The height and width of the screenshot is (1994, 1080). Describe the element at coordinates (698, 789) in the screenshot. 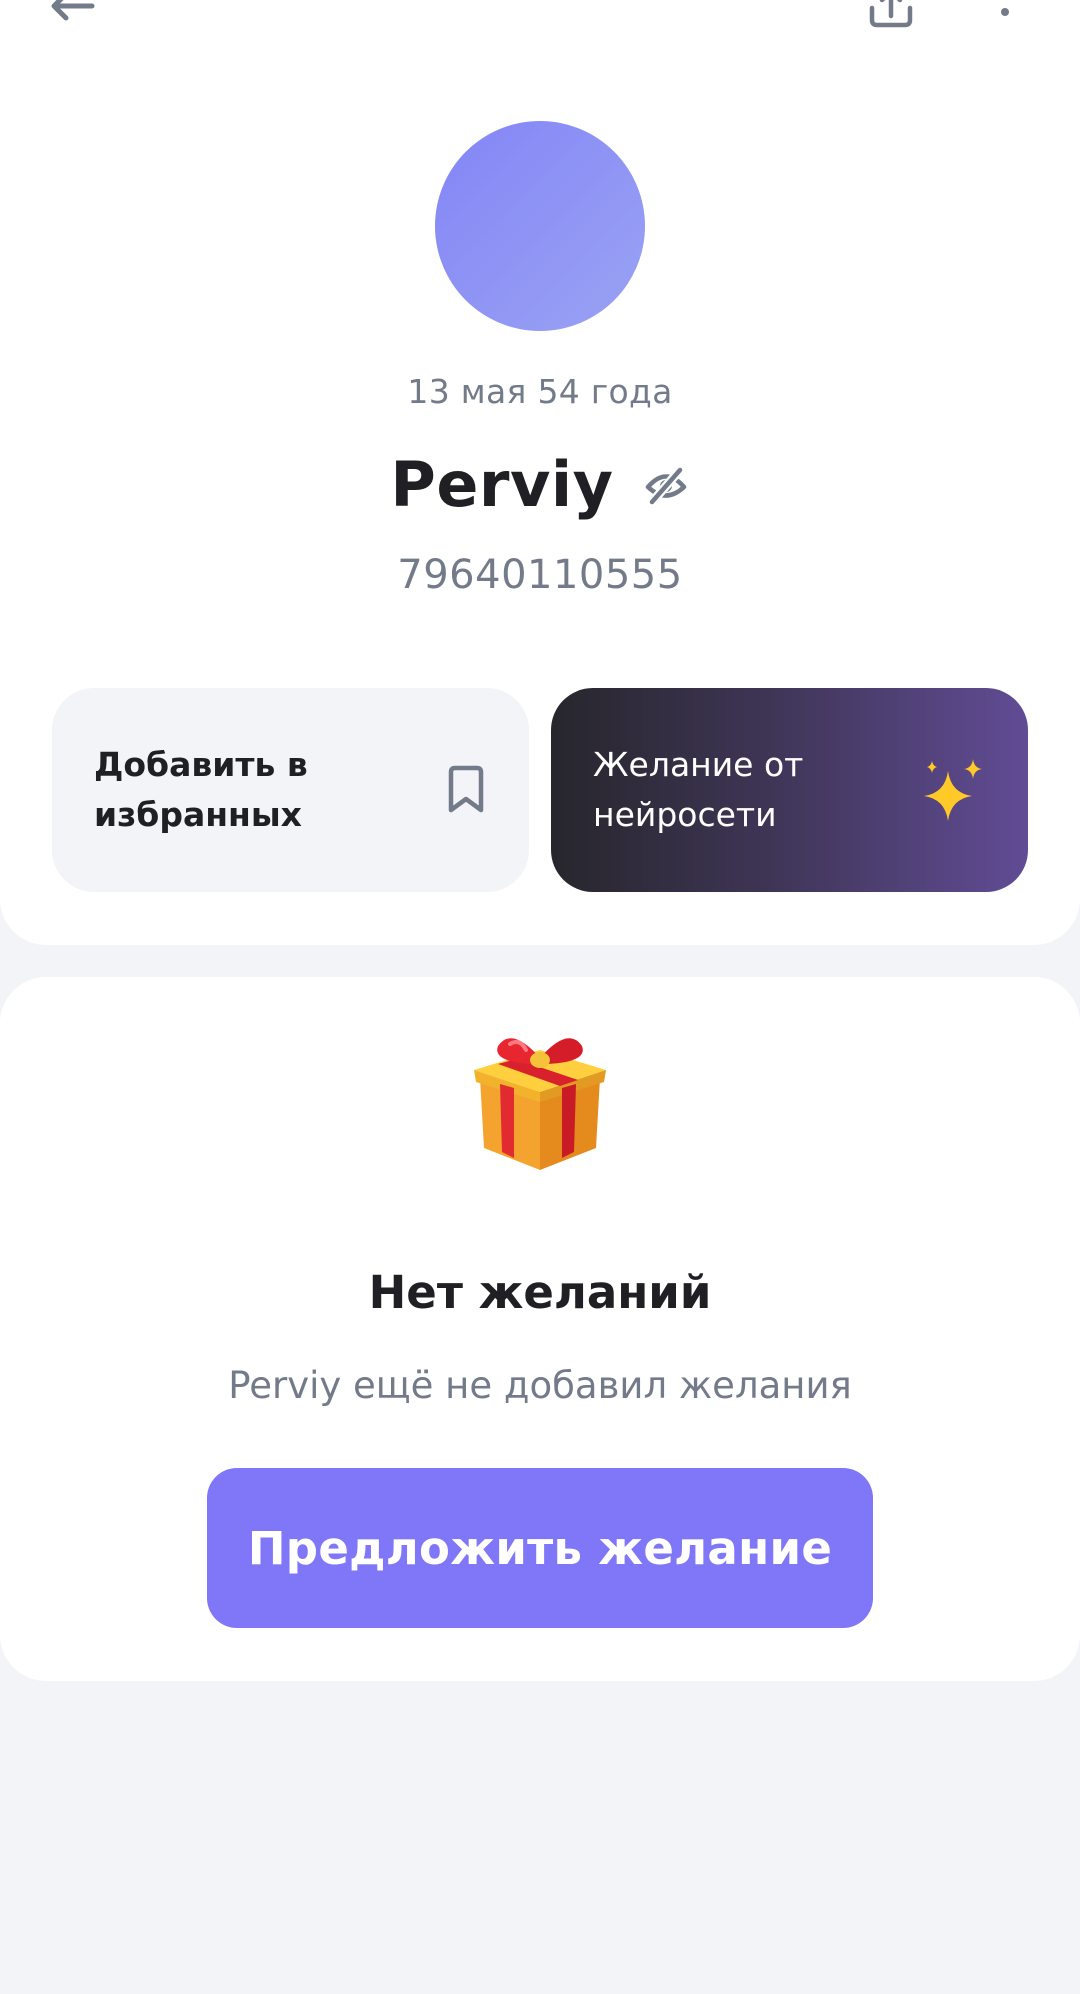

I see `ai-wish-label: Желание от нейросети` at that location.